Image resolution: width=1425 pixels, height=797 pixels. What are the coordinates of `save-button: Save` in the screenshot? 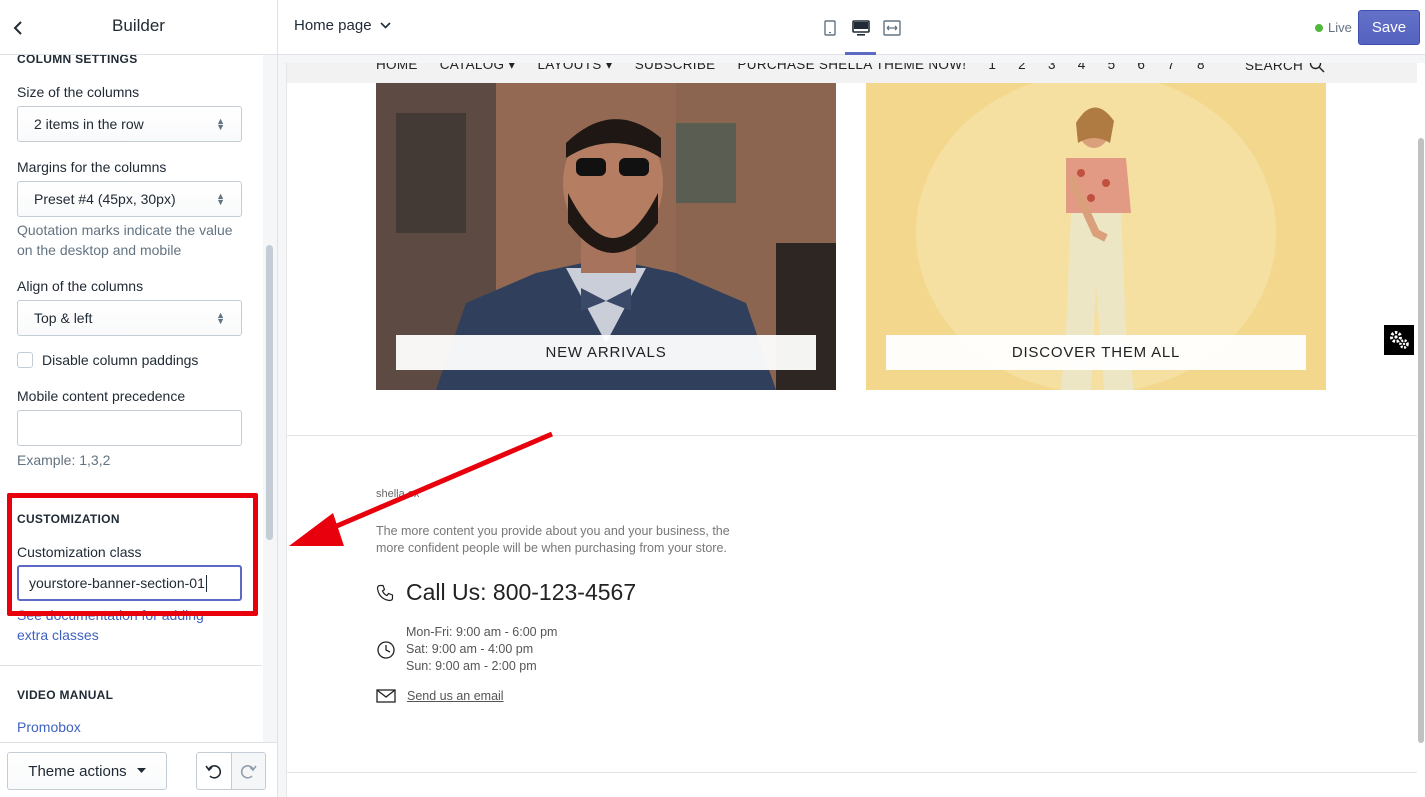 It's located at (1389, 27).